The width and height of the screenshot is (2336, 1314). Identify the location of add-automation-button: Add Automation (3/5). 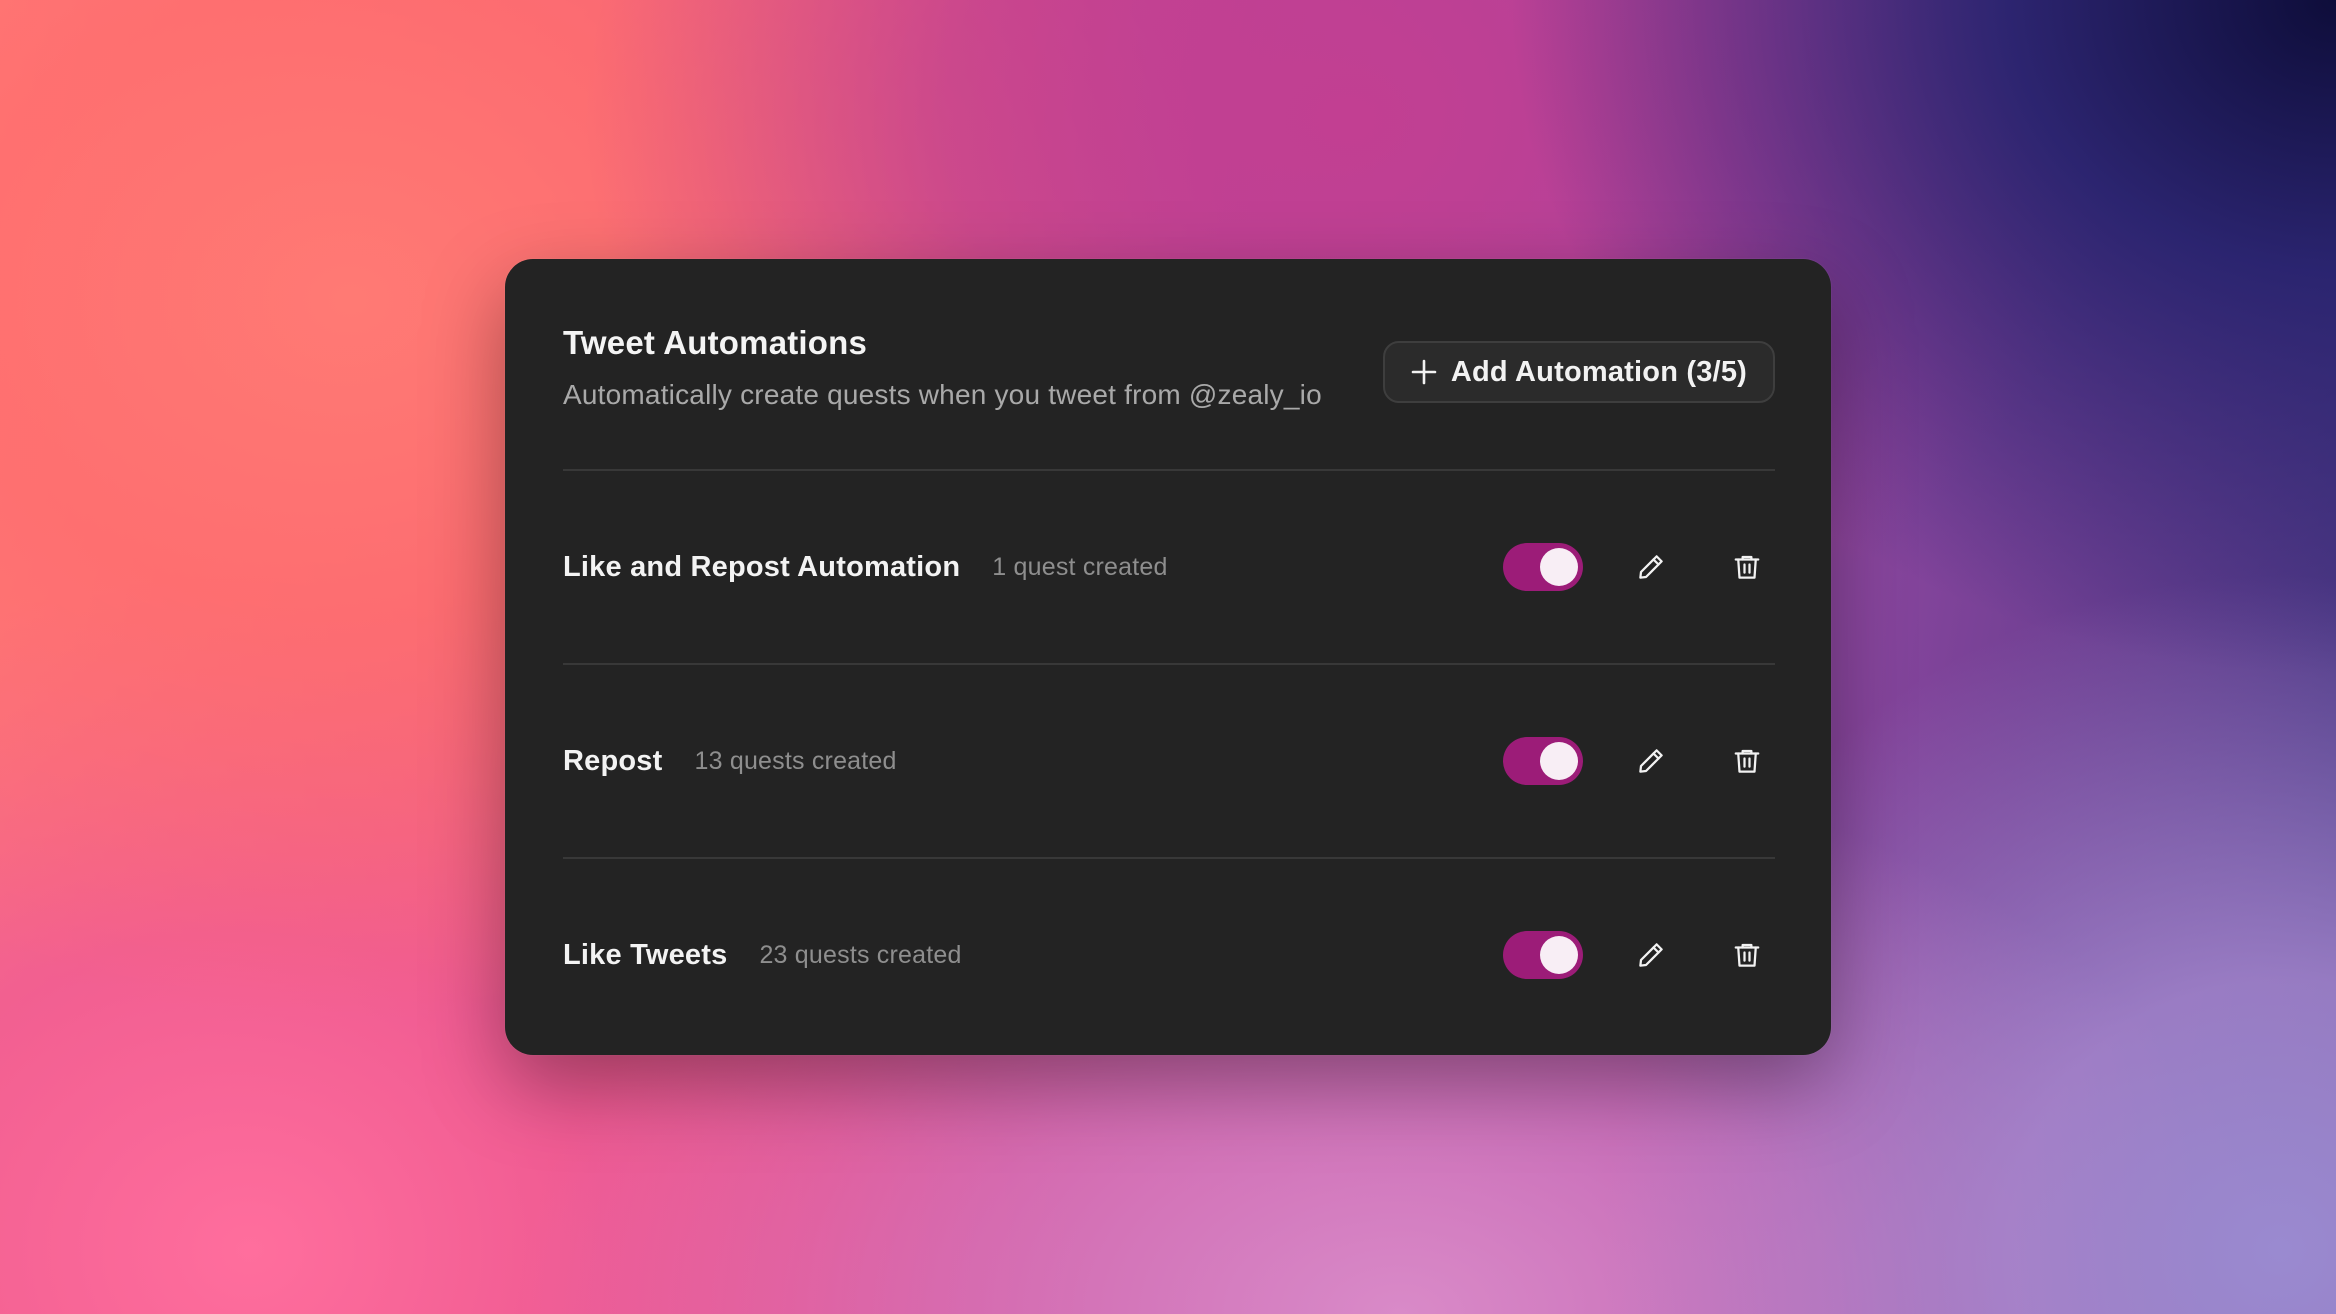
(1578, 372).